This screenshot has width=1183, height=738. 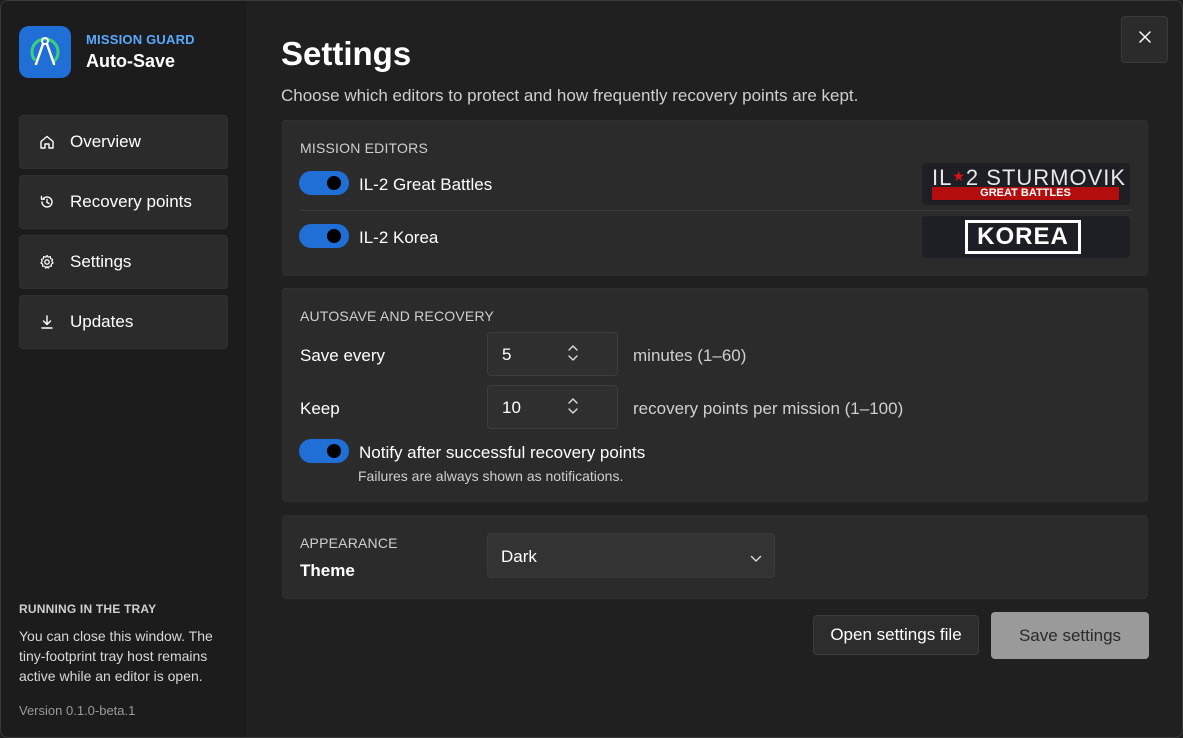 What do you see at coordinates (140, 39) in the screenshot?
I see `brand-subtitle: MISSION GUARD` at bounding box center [140, 39].